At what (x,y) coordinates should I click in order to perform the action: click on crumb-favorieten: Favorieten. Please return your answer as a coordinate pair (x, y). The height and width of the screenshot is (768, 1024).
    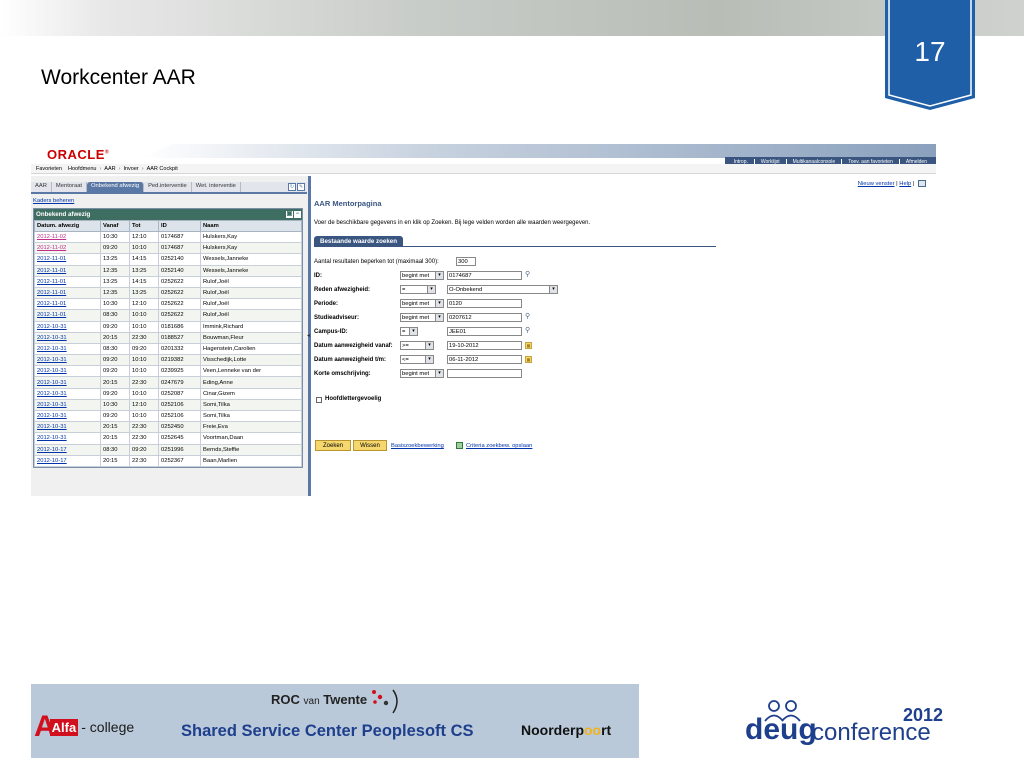
    Looking at the image, I should click on (49, 169).